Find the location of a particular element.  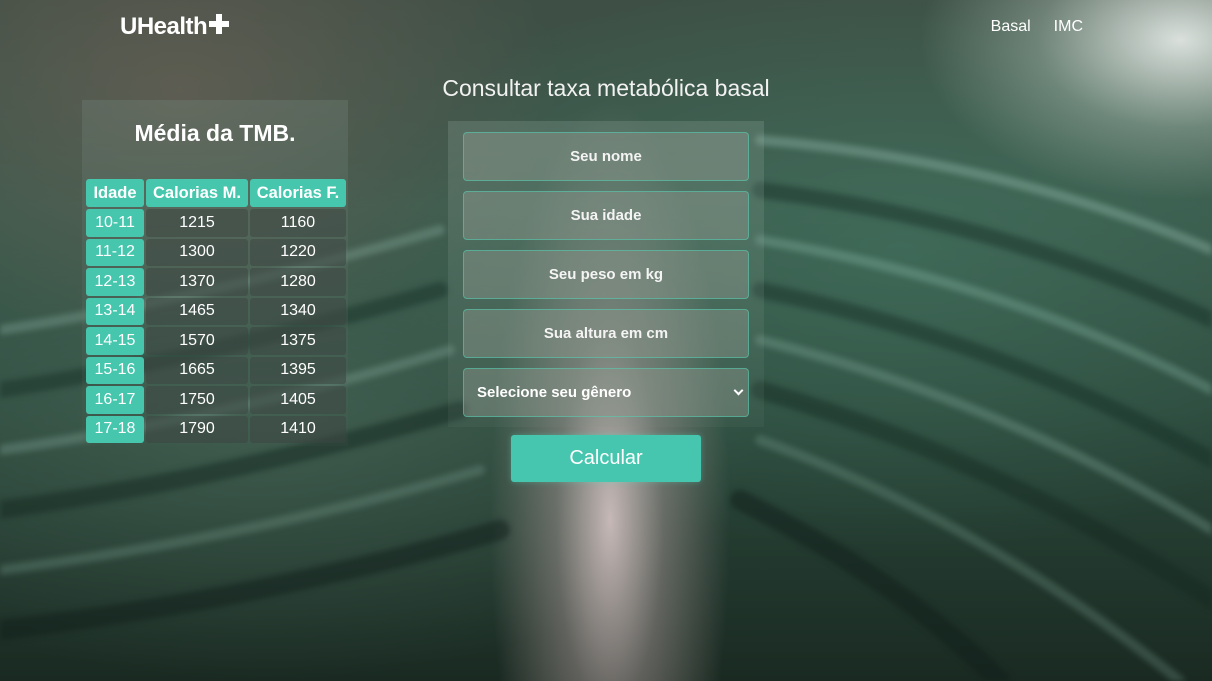

calories-f-cell: 1375 is located at coordinates (298, 341).